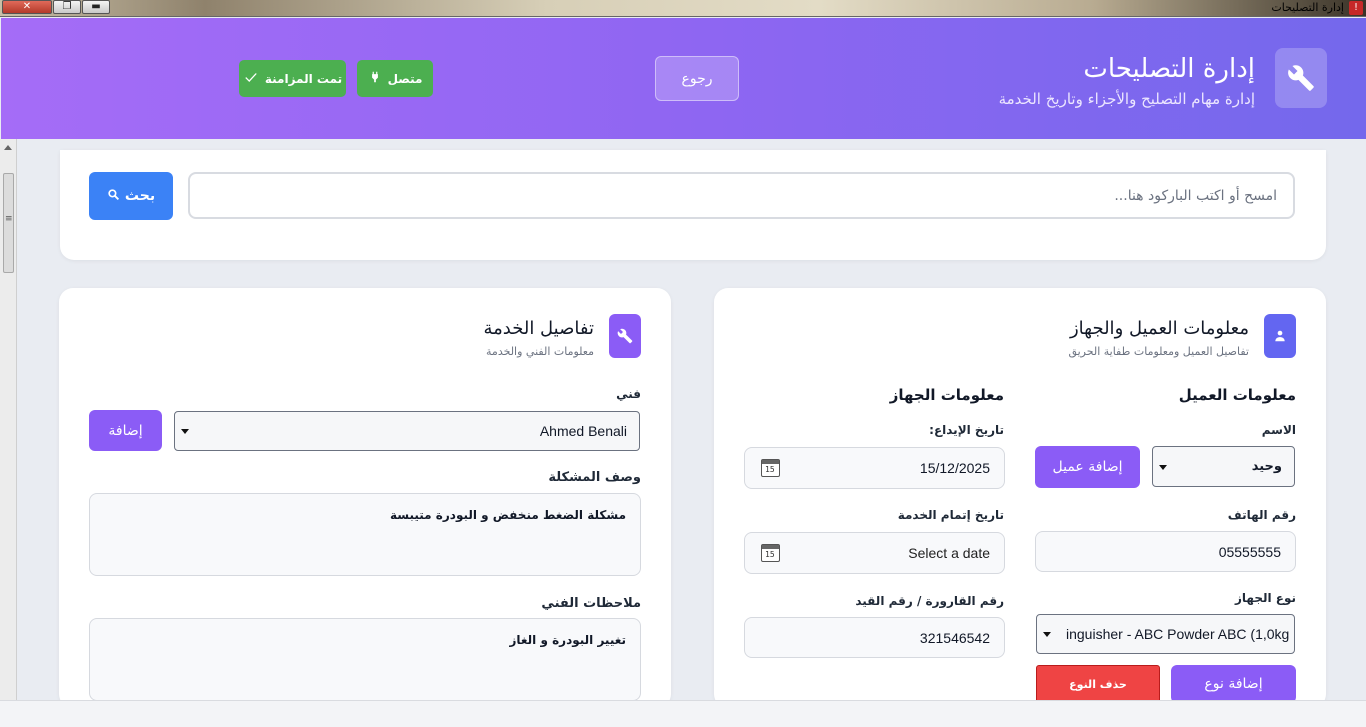 The width and height of the screenshot is (1366, 727). What do you see at coordinates (67, 7) in the screenshot?
I see `restore-button: ❐` at bounding box center [67, 7].